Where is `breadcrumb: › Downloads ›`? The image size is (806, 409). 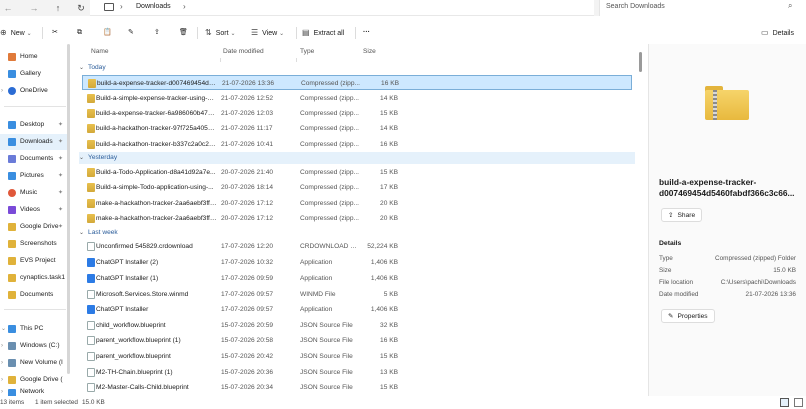
breadcrumb: › Downloads › is located at coordinates (342, 8).